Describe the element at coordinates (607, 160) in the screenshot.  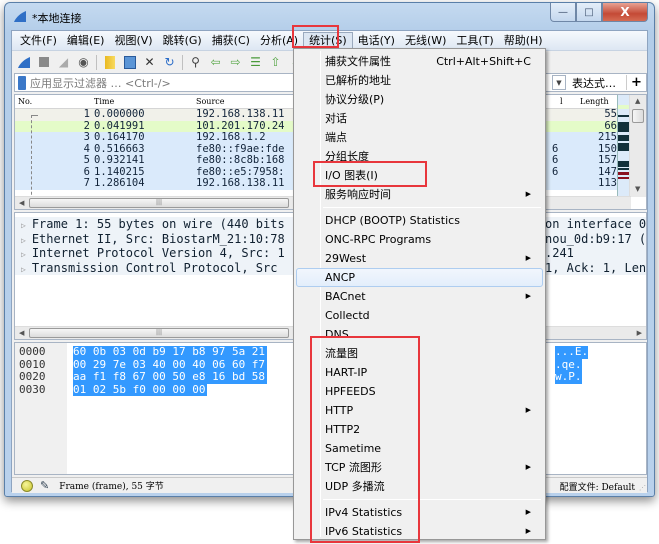
I see `packet-length: 157` at that location.